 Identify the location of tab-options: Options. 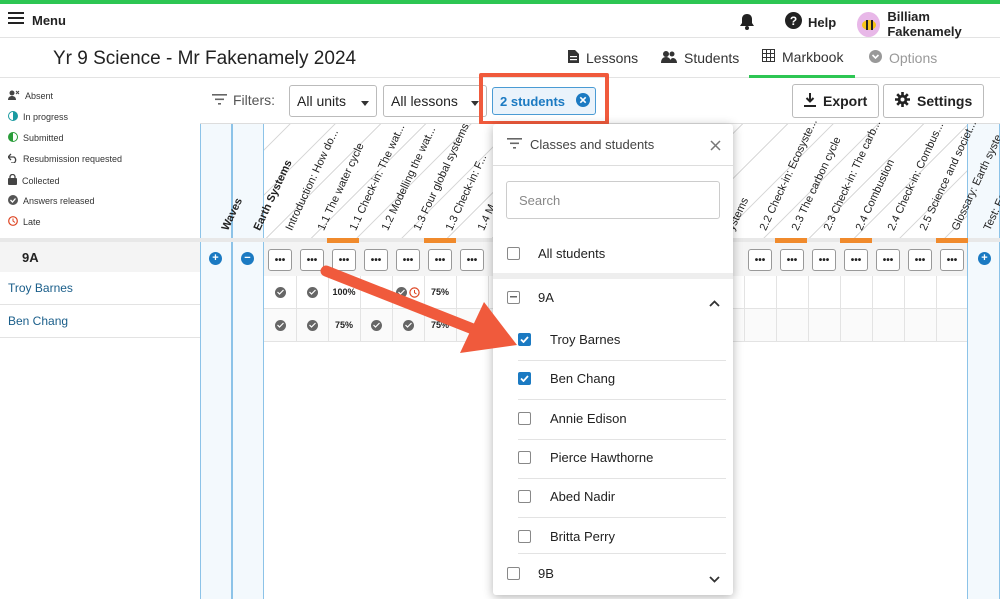
(903, 58).